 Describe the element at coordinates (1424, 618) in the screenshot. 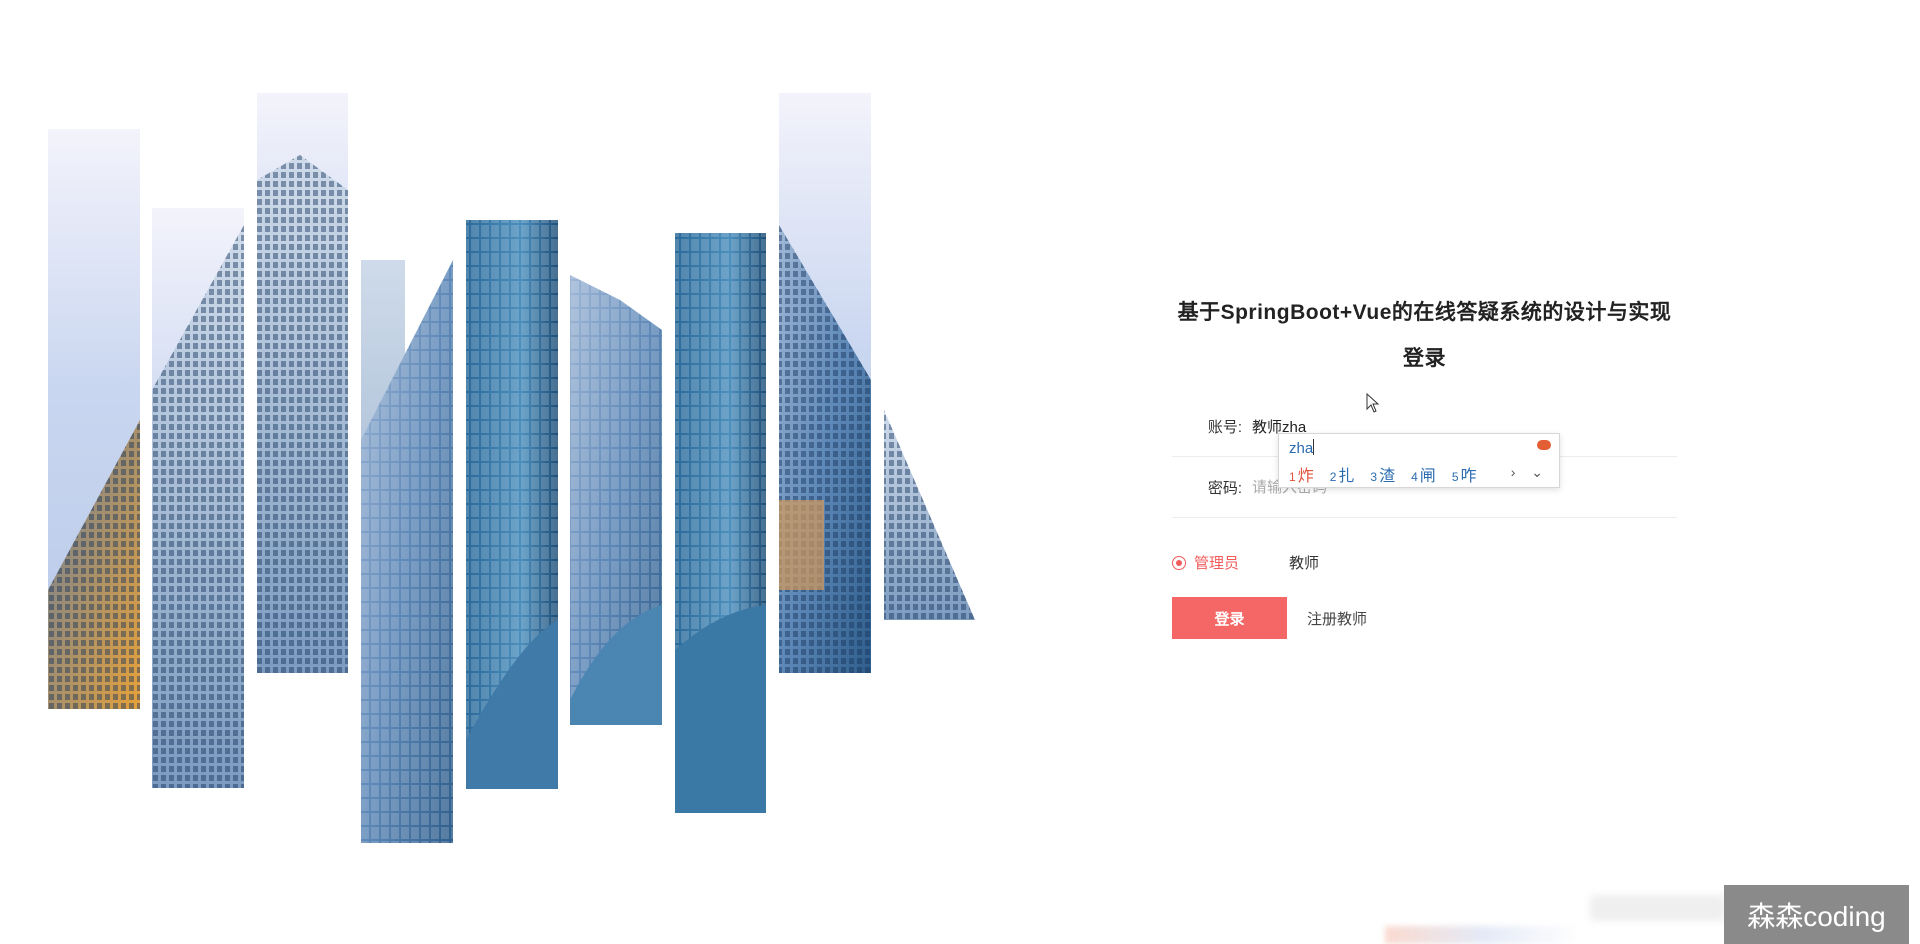

I see `form-actions: 登录 注册教师` at that location.